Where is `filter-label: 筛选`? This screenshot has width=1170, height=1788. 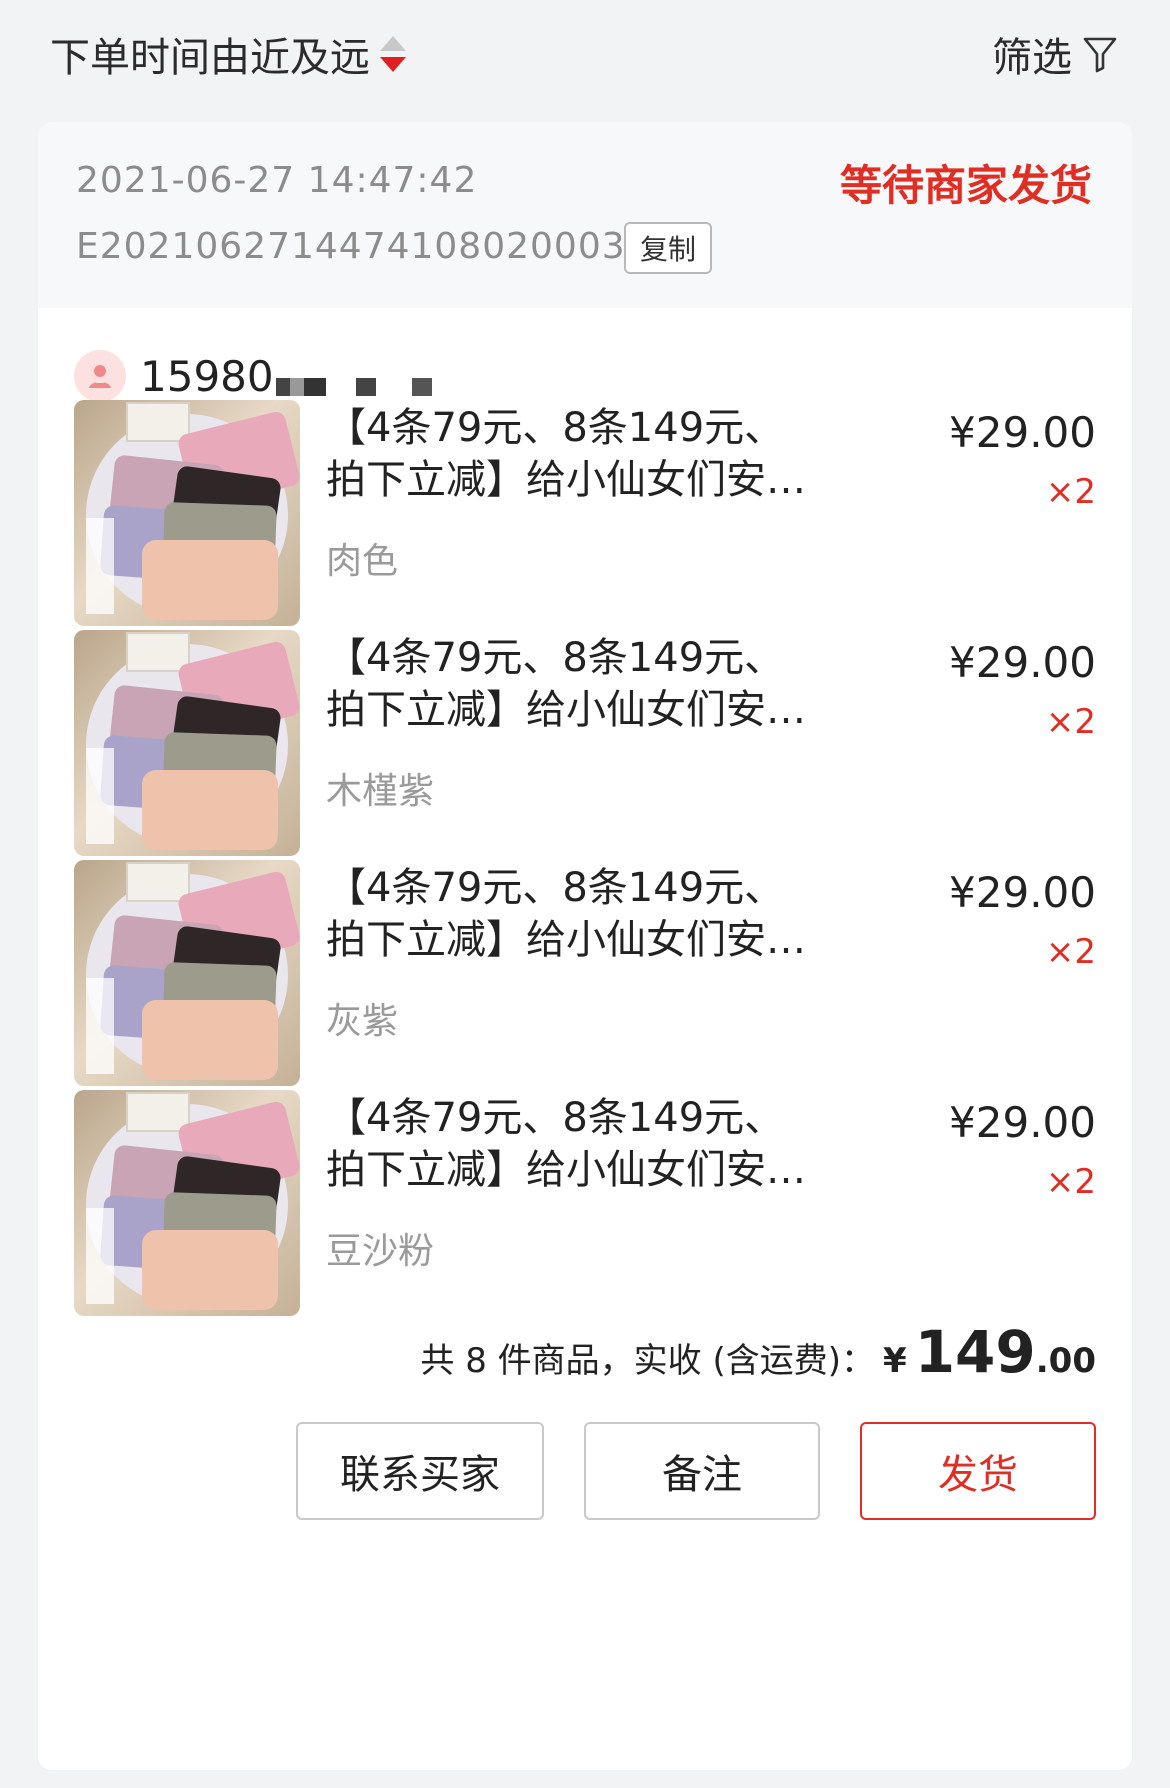
filter-label: 筛选 is located at coordinates (1032, 58).